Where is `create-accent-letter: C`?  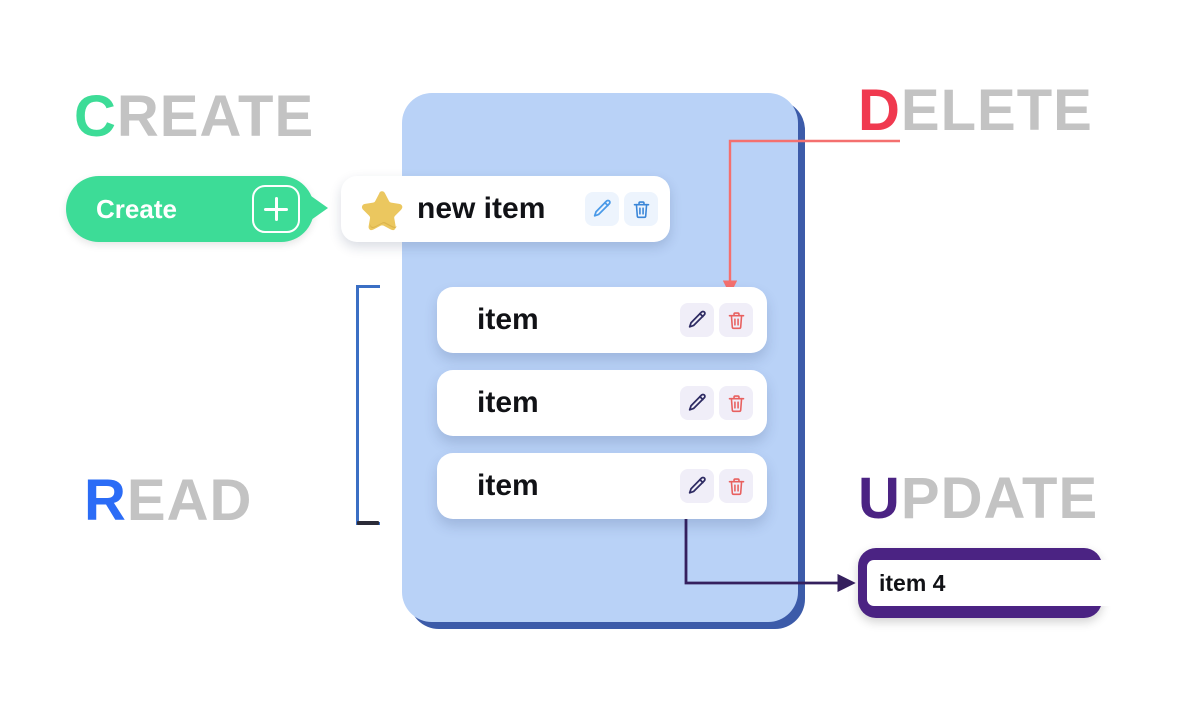
create-accent-letter: C is located at coordinates (95, 116).